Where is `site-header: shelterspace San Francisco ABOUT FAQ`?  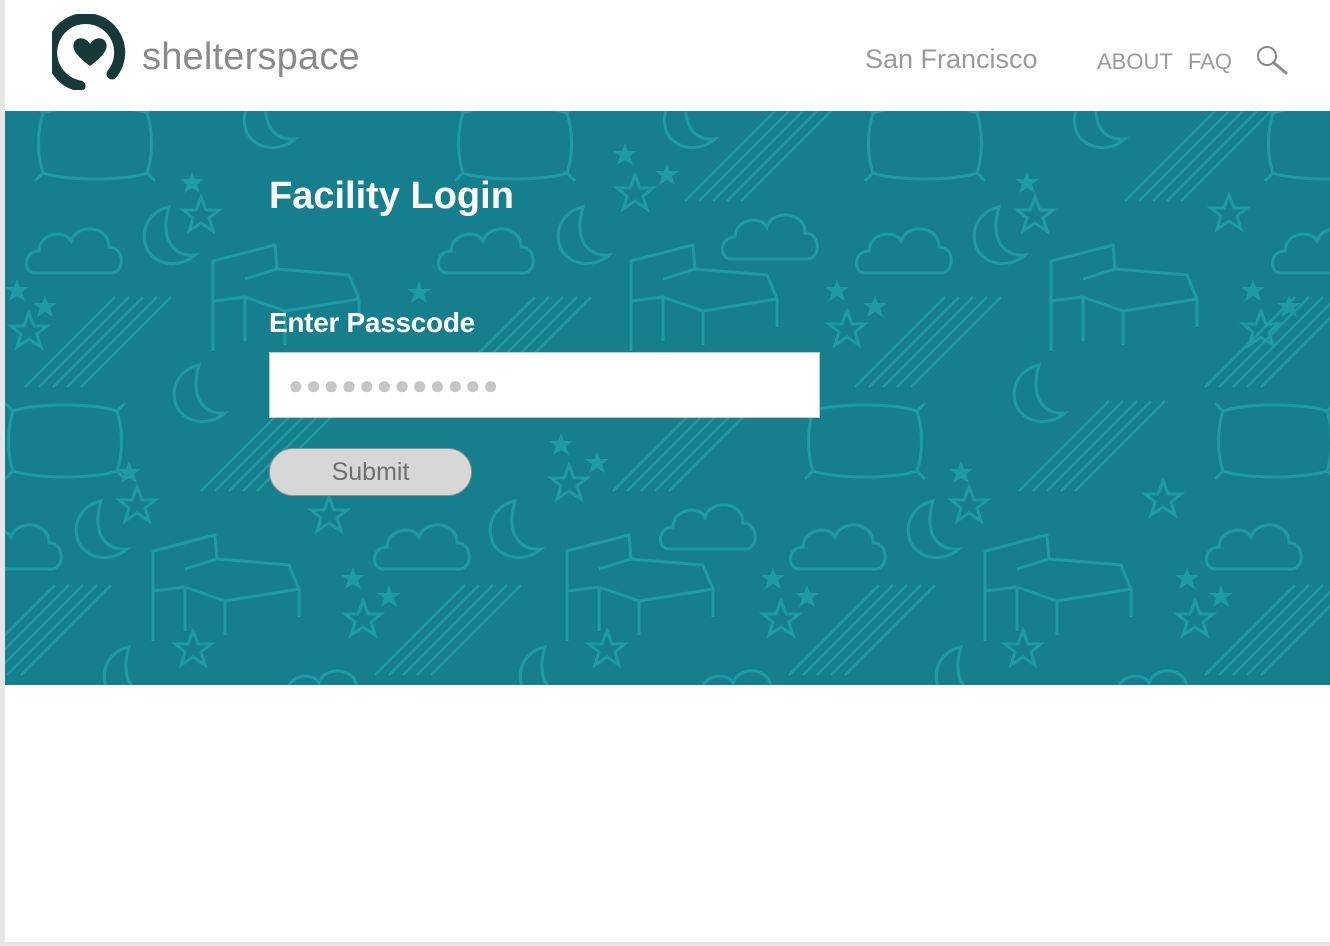 site-header: shelterspace San Francisco ABOUT FAQ is located at coordinates (667, 55).